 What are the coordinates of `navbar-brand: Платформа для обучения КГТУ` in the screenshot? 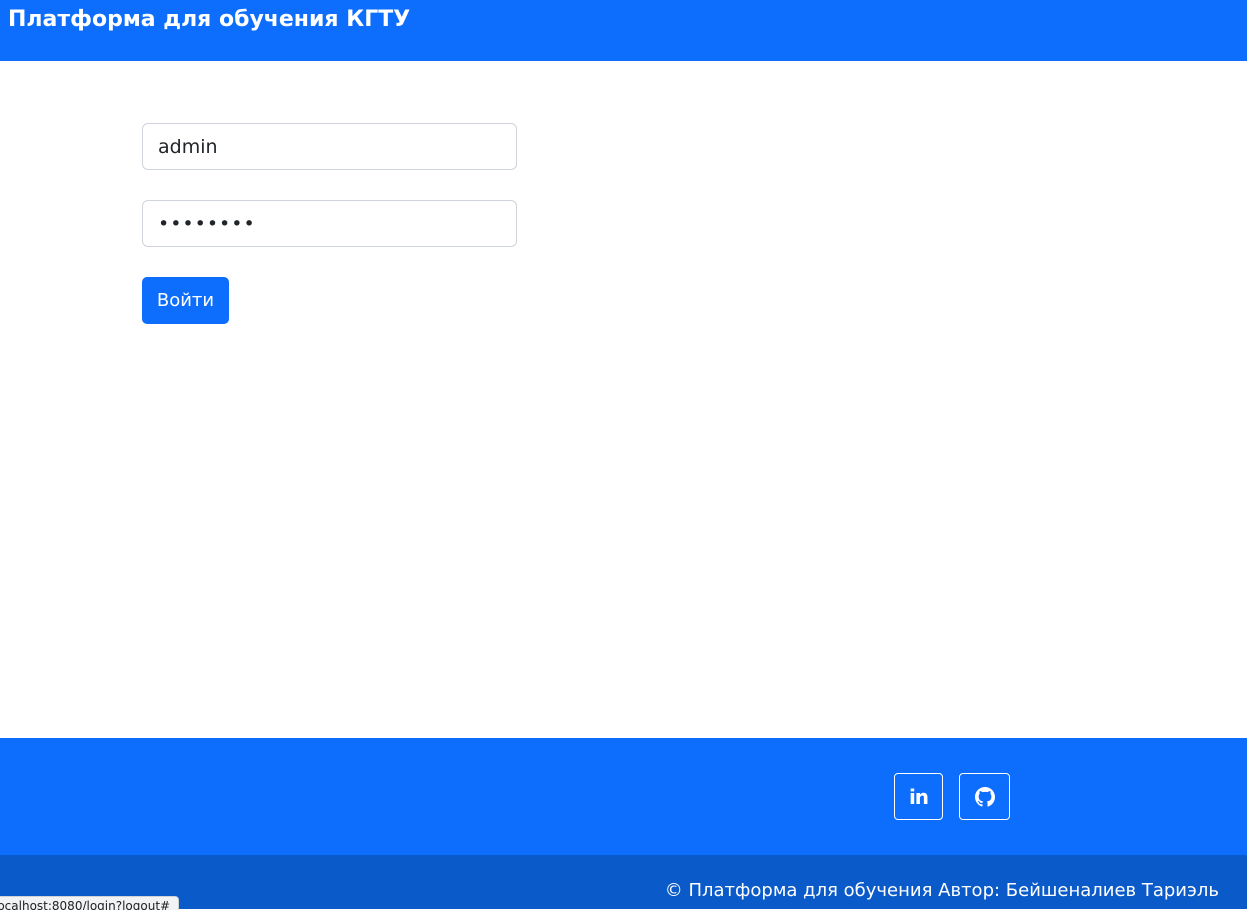 It's located at (209, 20).